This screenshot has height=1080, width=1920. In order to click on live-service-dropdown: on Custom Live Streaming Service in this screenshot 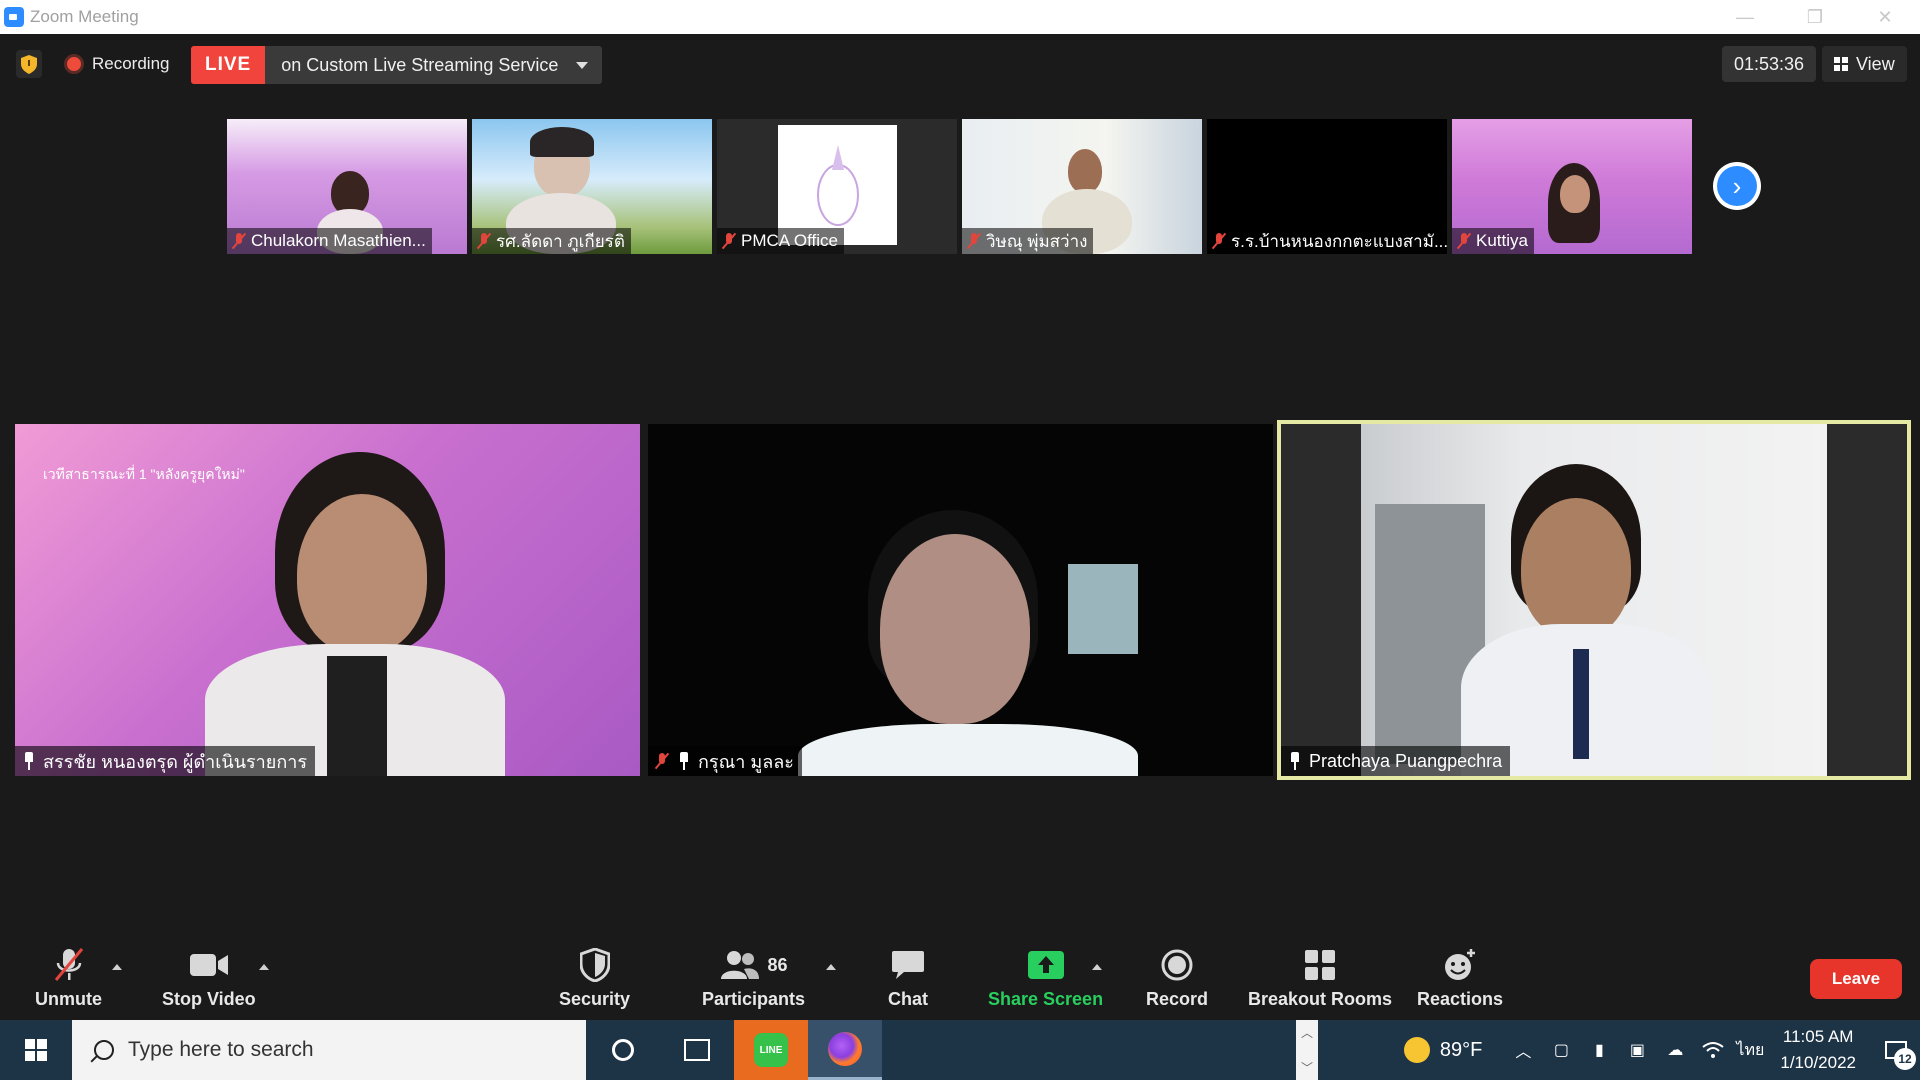, I will do `click(433, 65)`.